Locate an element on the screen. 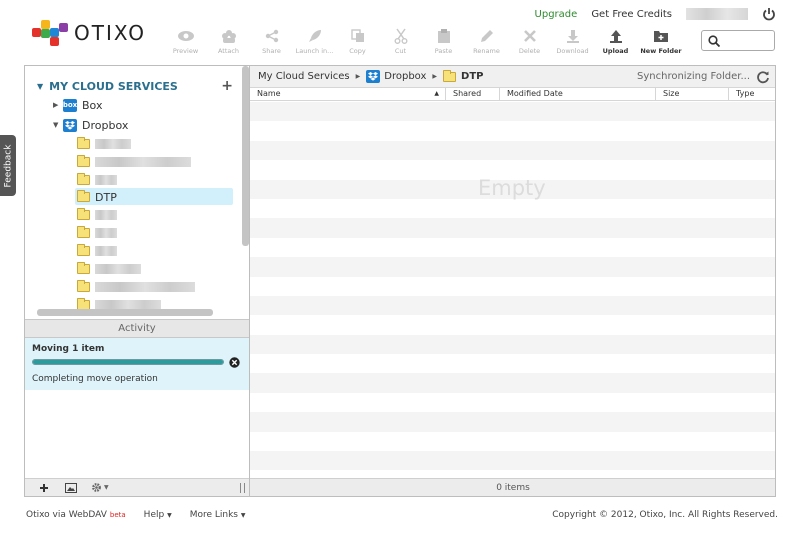 Image resolution: width=800 pixels, height=533 pixels. download-button: Download is located at coordinates (572, 41).